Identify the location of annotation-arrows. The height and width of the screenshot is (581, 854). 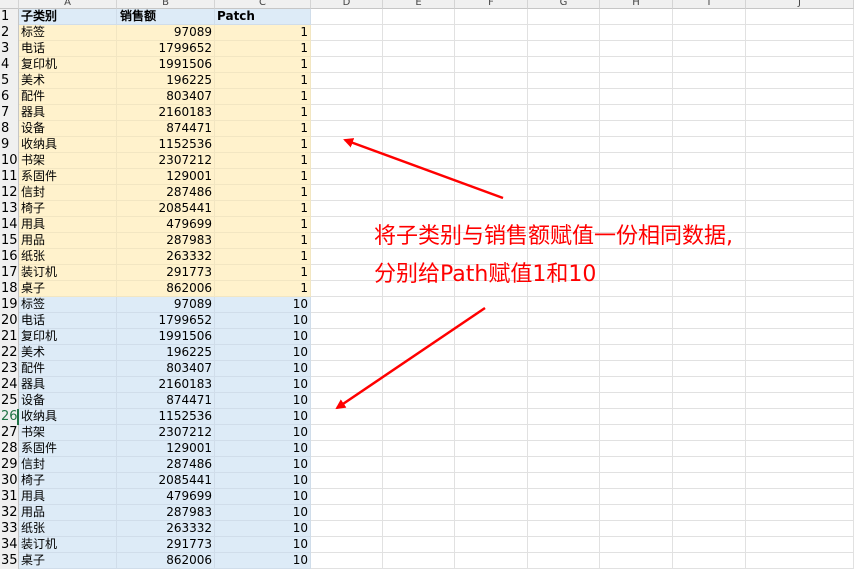
(419, 274).